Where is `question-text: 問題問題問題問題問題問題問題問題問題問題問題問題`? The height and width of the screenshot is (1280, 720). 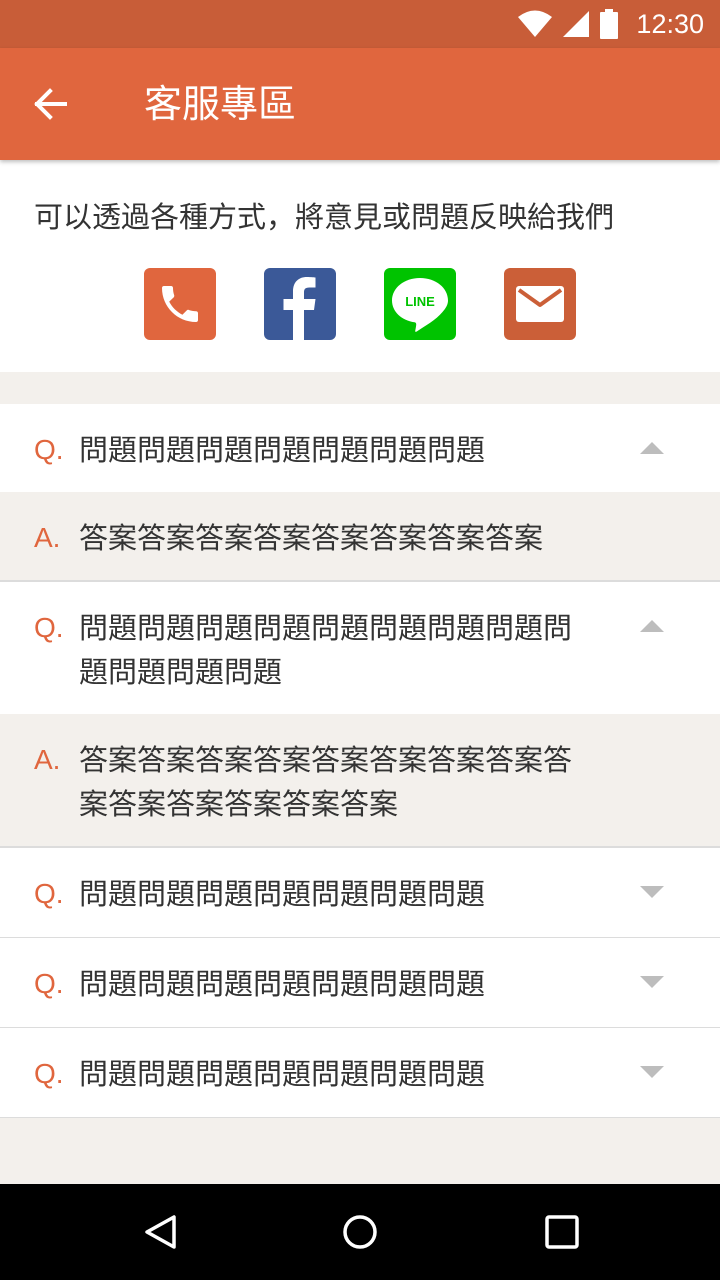
question-text: 問題問題問題問題問題問題問題問題問題問題問題問題 is located at coordinates (326, 650).